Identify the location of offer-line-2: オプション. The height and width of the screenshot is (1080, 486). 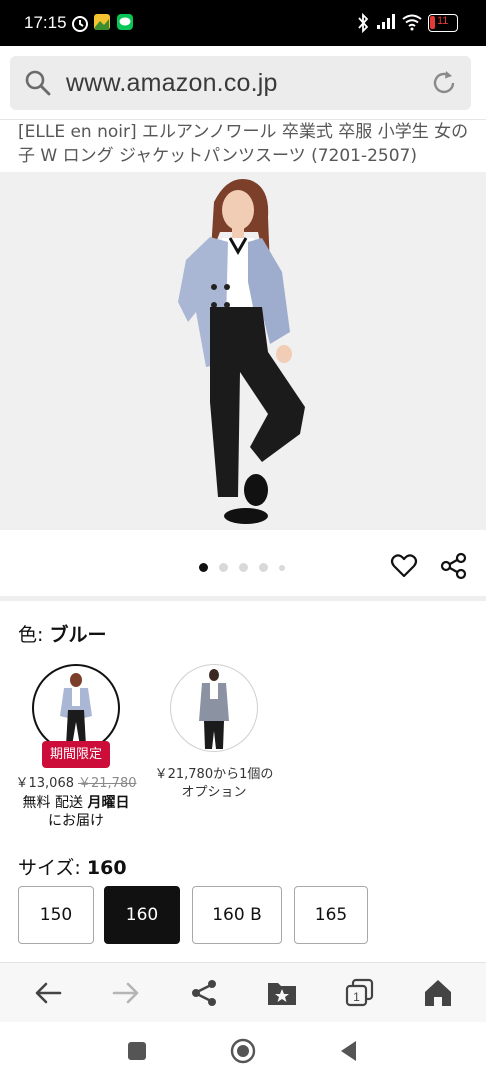
(214, 792).